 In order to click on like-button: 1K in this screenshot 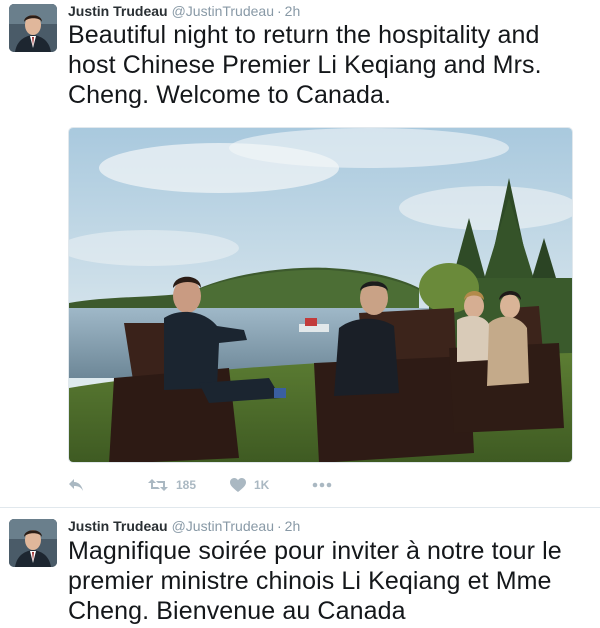, I will do `click(271, 485)`.